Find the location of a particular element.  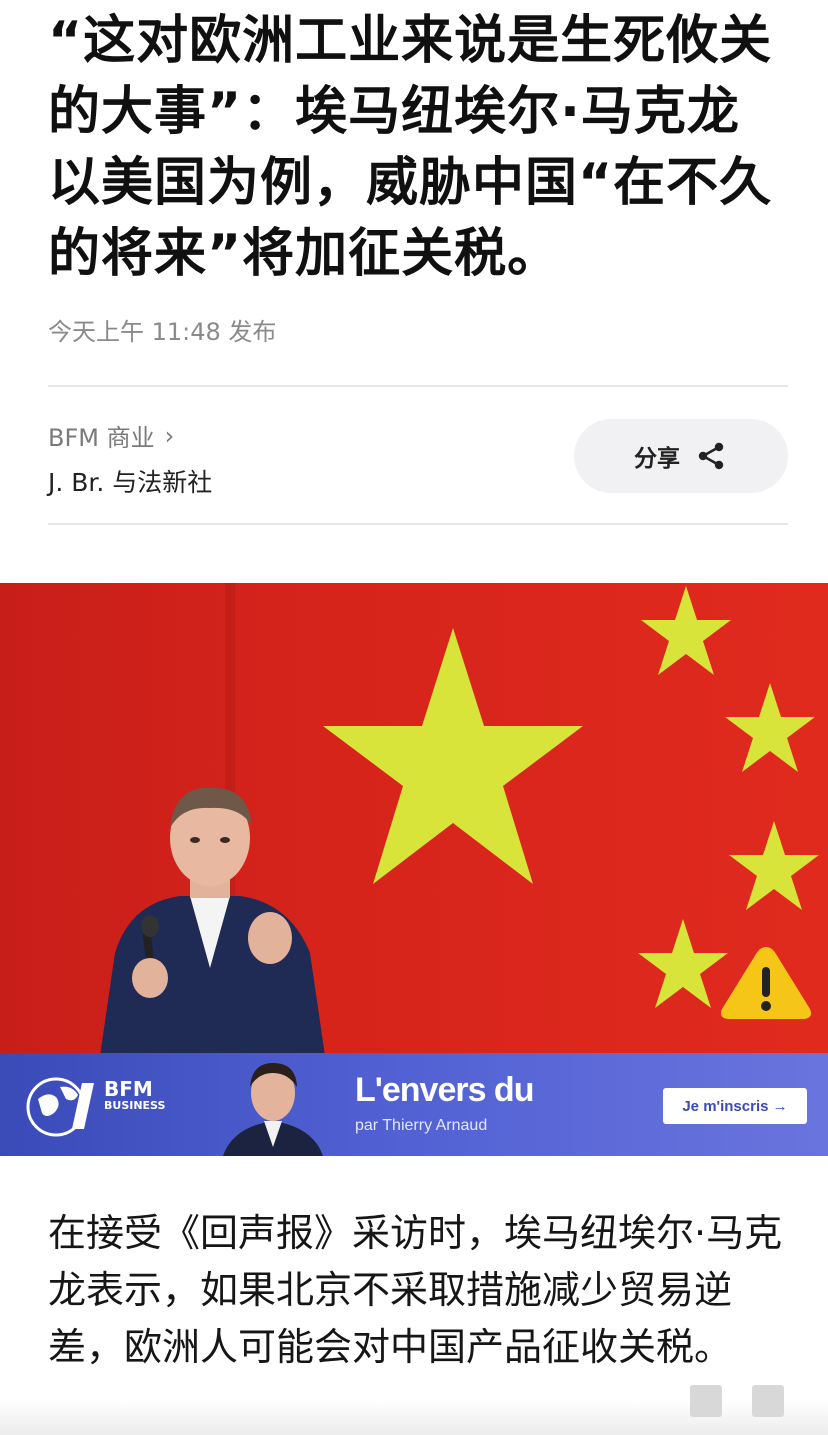

divider-top is located at coordinates (418, 386).